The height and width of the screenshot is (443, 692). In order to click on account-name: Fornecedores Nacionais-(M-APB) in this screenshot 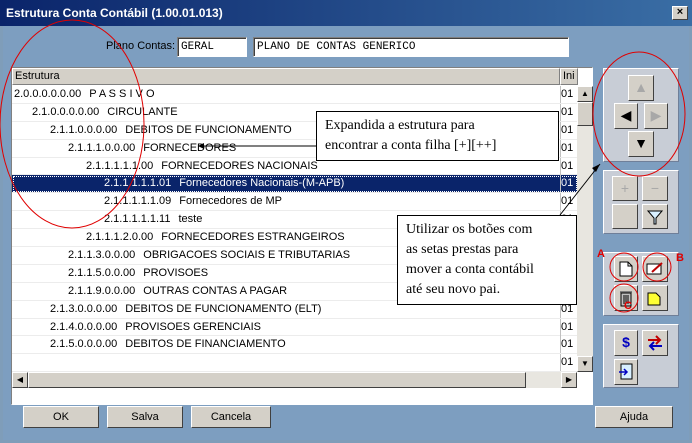, I will do `click(262, 183)`.